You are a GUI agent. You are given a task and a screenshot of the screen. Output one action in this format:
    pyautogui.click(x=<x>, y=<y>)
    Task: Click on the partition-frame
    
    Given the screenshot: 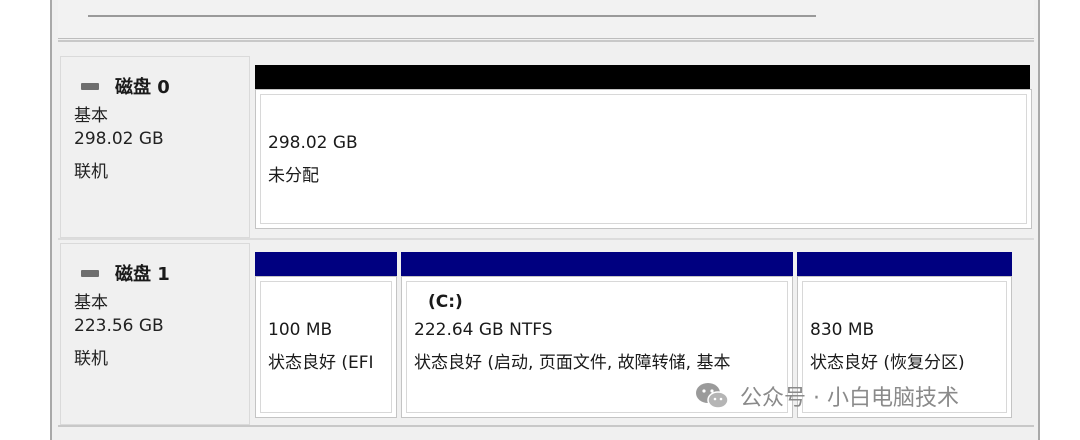 What is the action you would take?
    pyautogui.click(x=326, y=347)
    